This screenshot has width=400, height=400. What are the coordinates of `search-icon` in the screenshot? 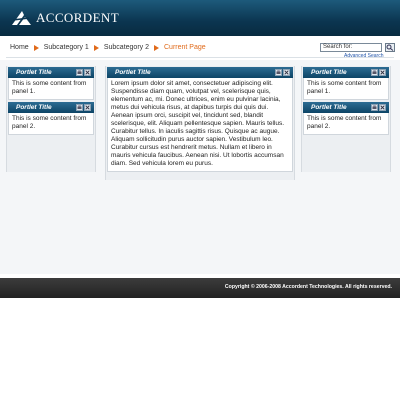 It's located at (390, 47).